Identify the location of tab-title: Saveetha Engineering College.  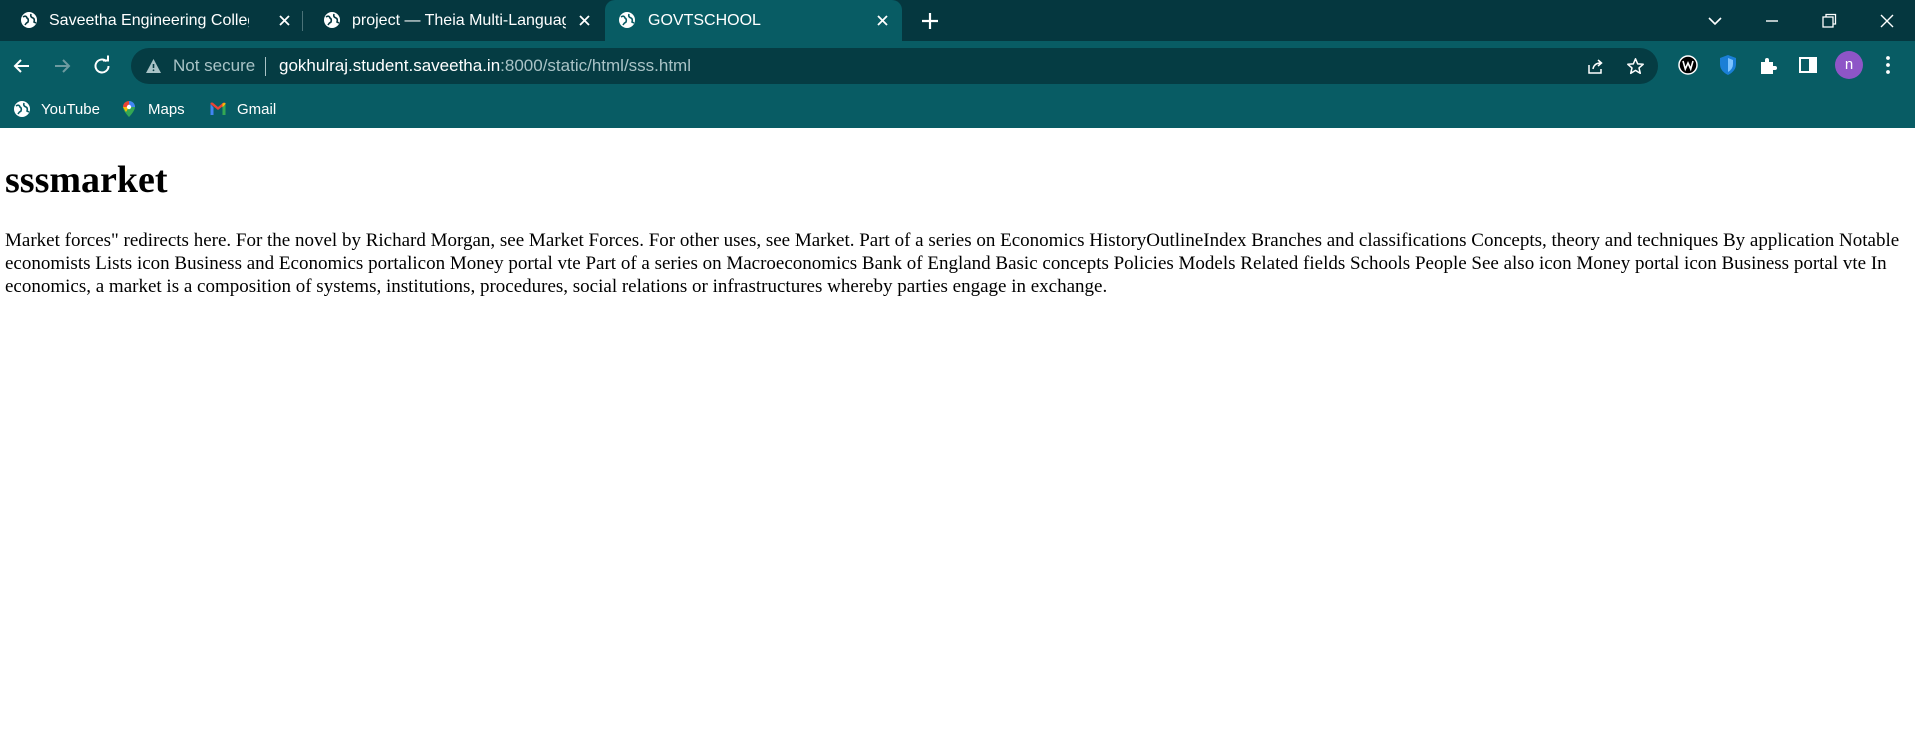
(149, 20).